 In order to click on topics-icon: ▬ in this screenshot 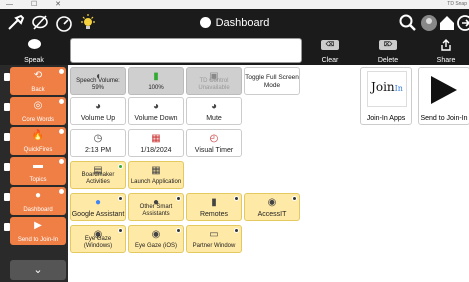, I will do `click(38, 165)`.